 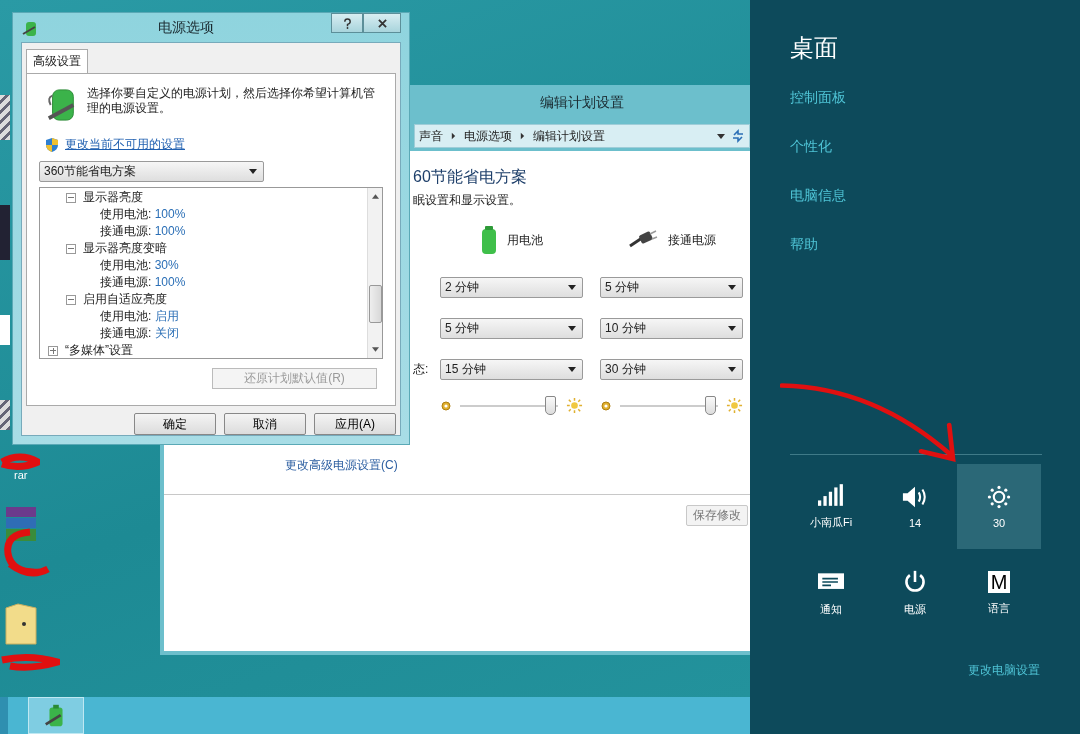 I want to click on time-dropdown: 10 分钟, so click(x=671, y=328).